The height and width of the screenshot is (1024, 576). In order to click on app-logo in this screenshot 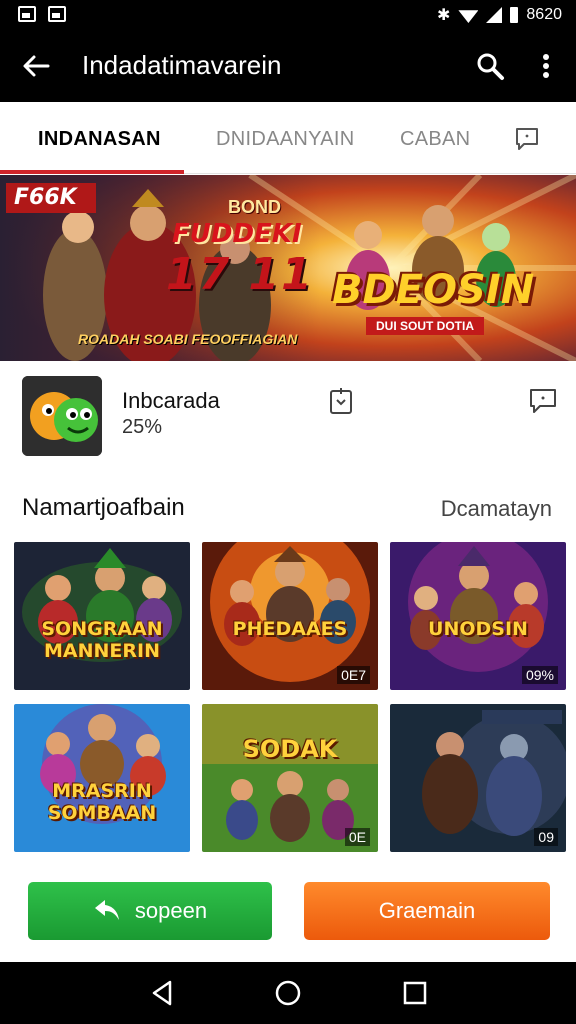, I will do `click(62, 416)`.